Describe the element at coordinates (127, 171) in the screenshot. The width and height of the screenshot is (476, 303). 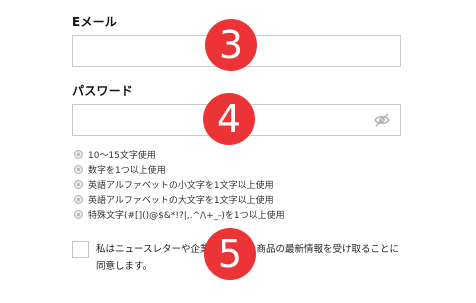
I see `password-rule-text: 数字を1つ以上使用` at that location.